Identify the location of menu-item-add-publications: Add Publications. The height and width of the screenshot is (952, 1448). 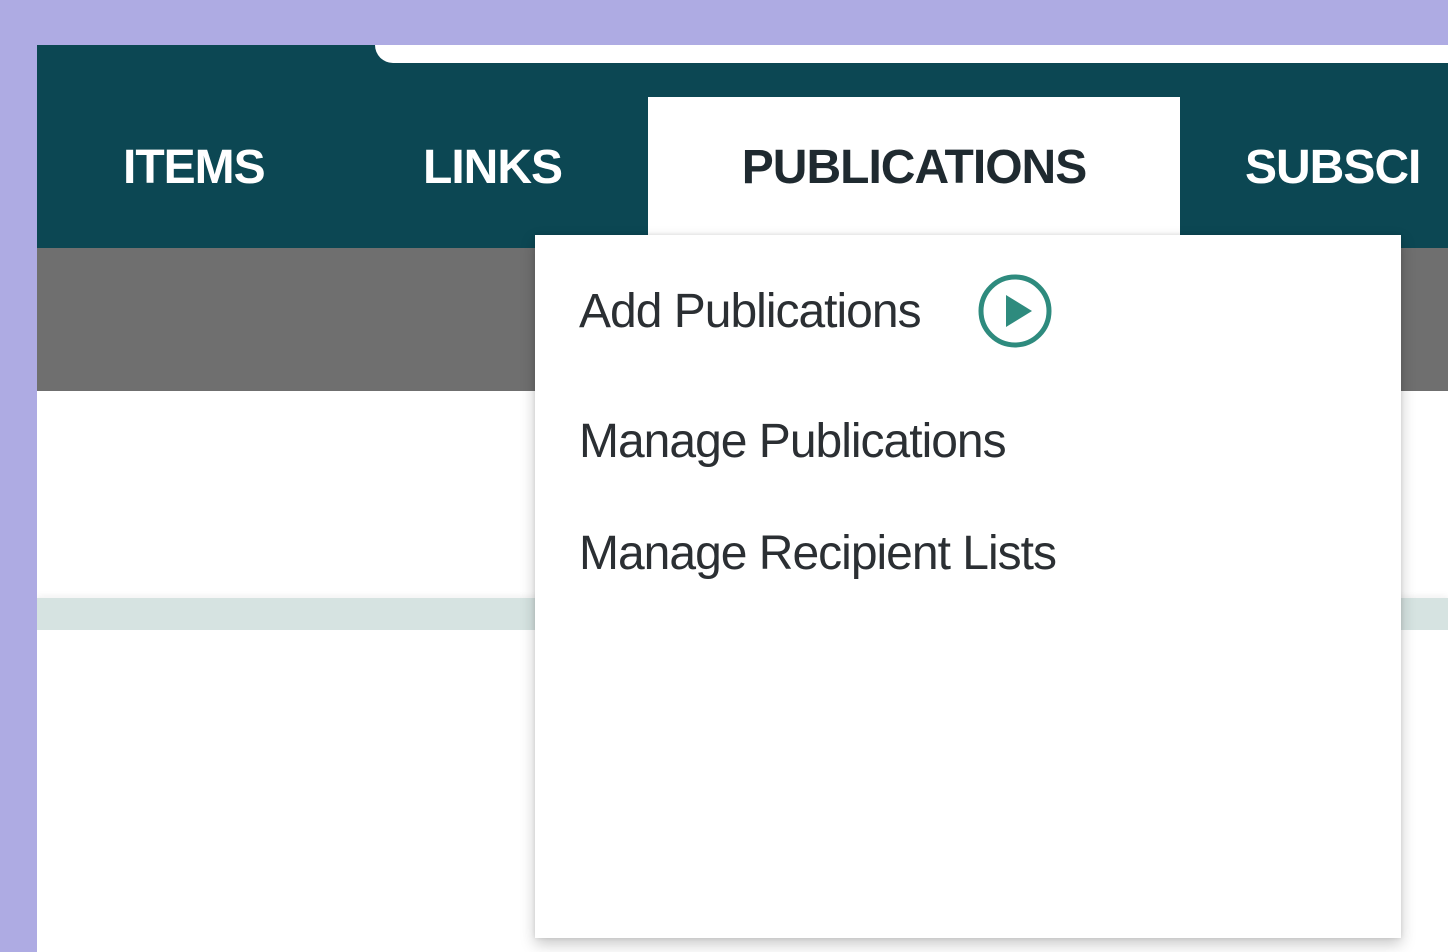
(817, 311).